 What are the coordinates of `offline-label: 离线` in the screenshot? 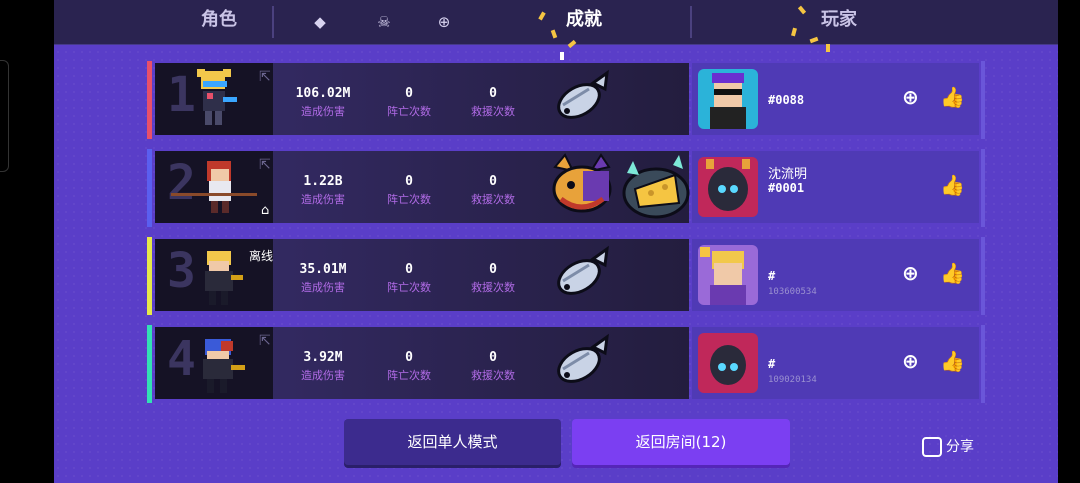 It's located at (261, 256).